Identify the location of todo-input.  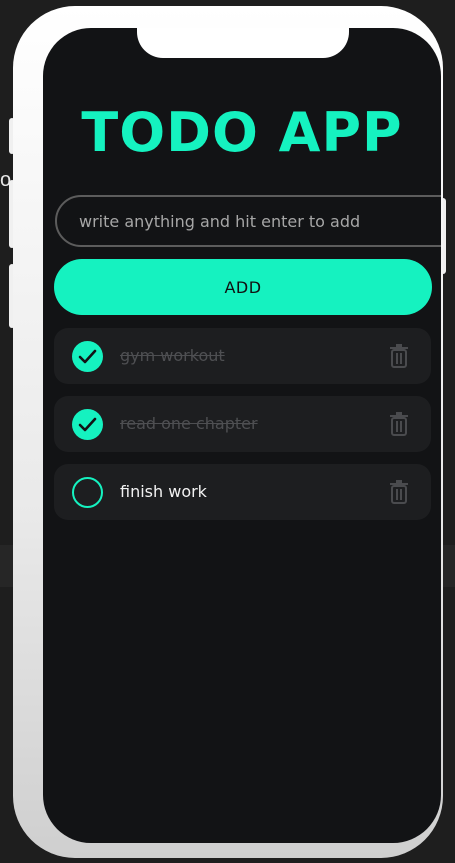
(248, 221).